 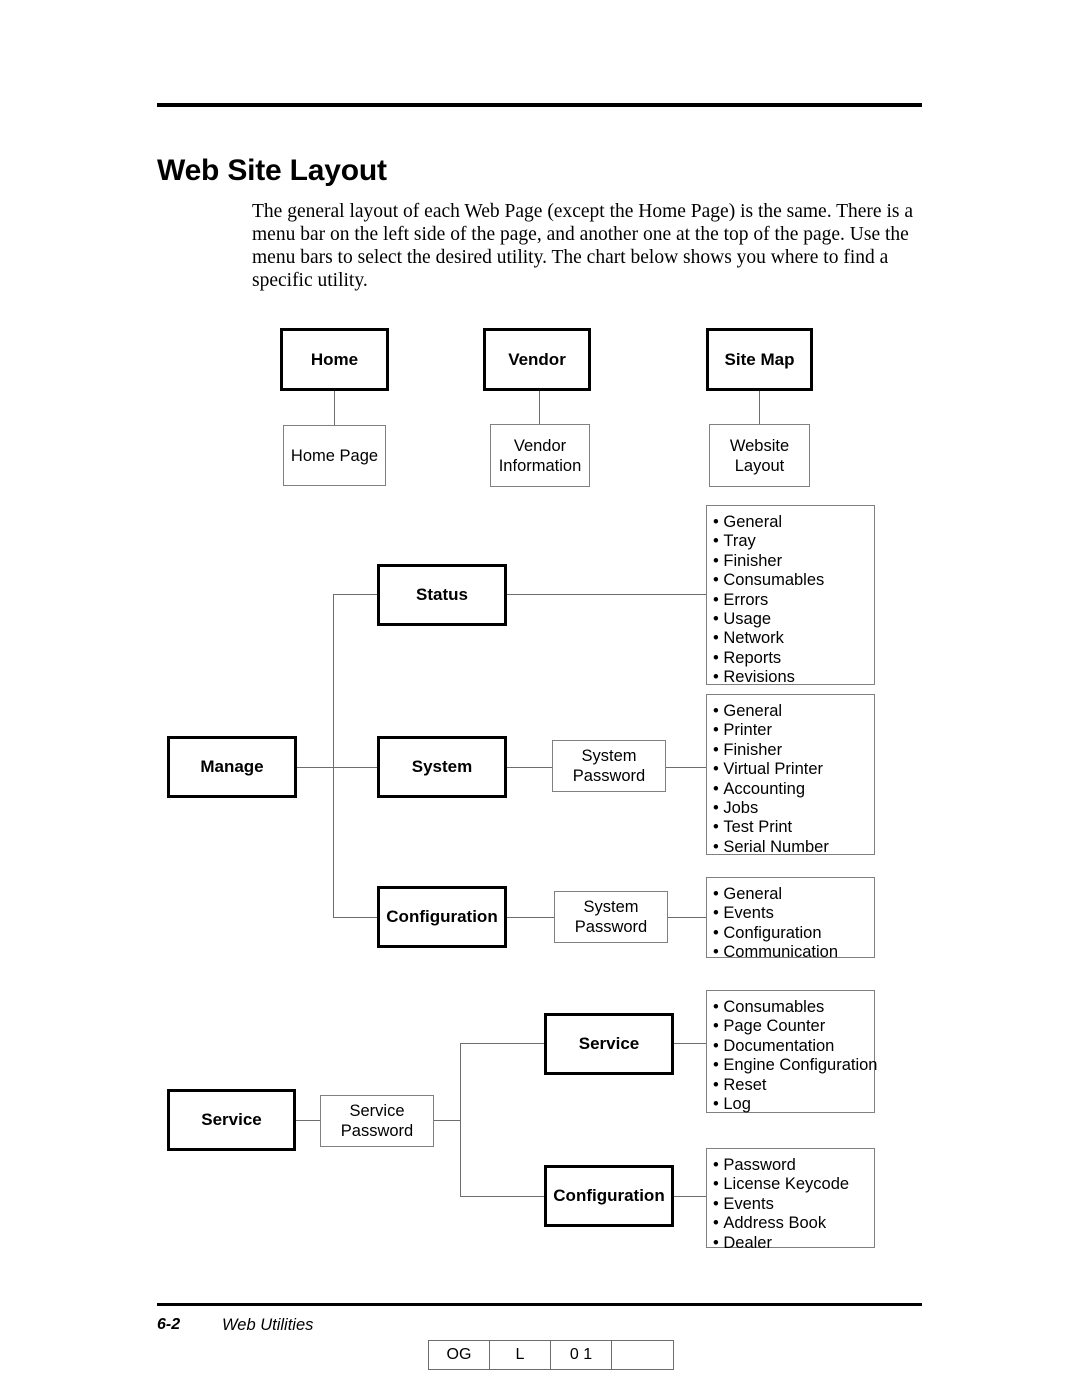 What do you see at coordinates (308, 1120) in the screenshot?
I see `connector-service-to-password` at bounding box center [308, 1120].